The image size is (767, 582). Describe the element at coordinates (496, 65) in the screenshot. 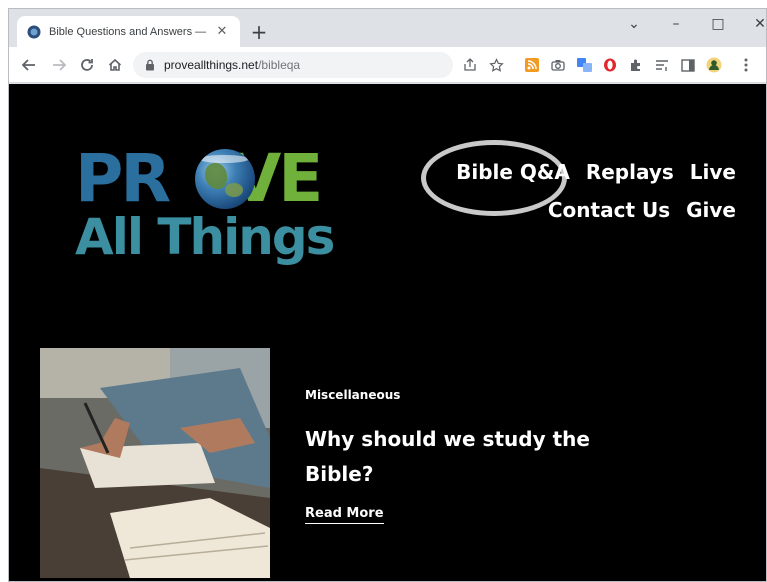

I see `star-icon` at that location.